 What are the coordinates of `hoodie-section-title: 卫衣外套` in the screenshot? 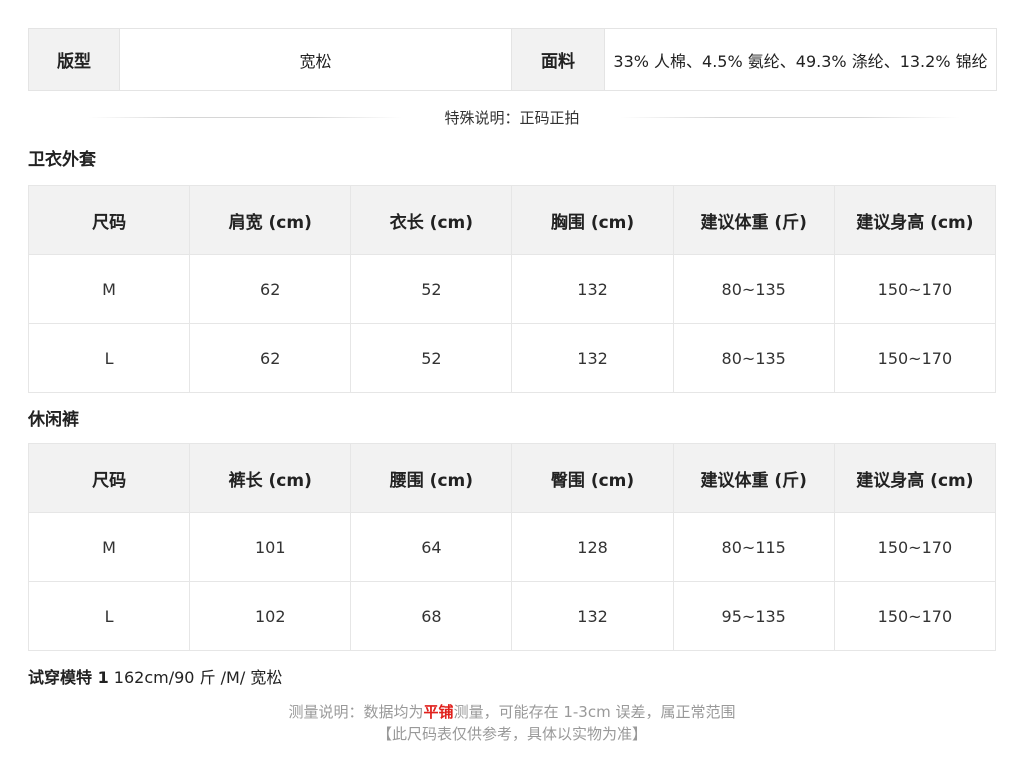 It's located at (62, 160).